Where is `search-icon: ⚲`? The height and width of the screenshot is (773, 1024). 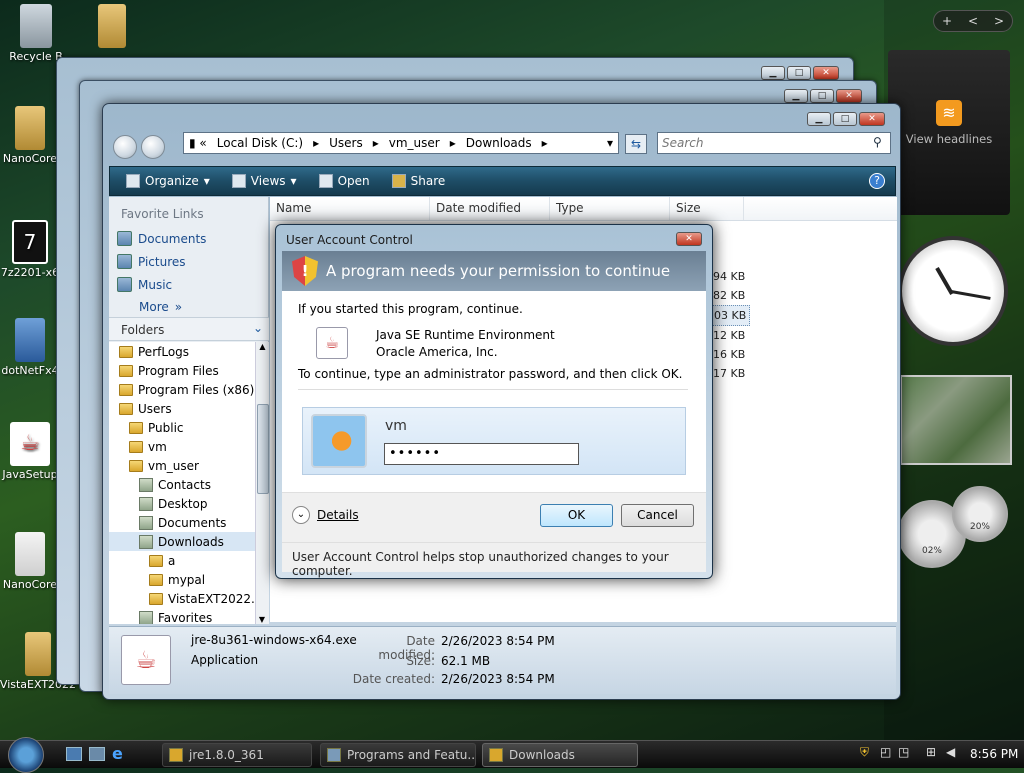
search-icon: ⚲ is located at coordinates (877, 142).